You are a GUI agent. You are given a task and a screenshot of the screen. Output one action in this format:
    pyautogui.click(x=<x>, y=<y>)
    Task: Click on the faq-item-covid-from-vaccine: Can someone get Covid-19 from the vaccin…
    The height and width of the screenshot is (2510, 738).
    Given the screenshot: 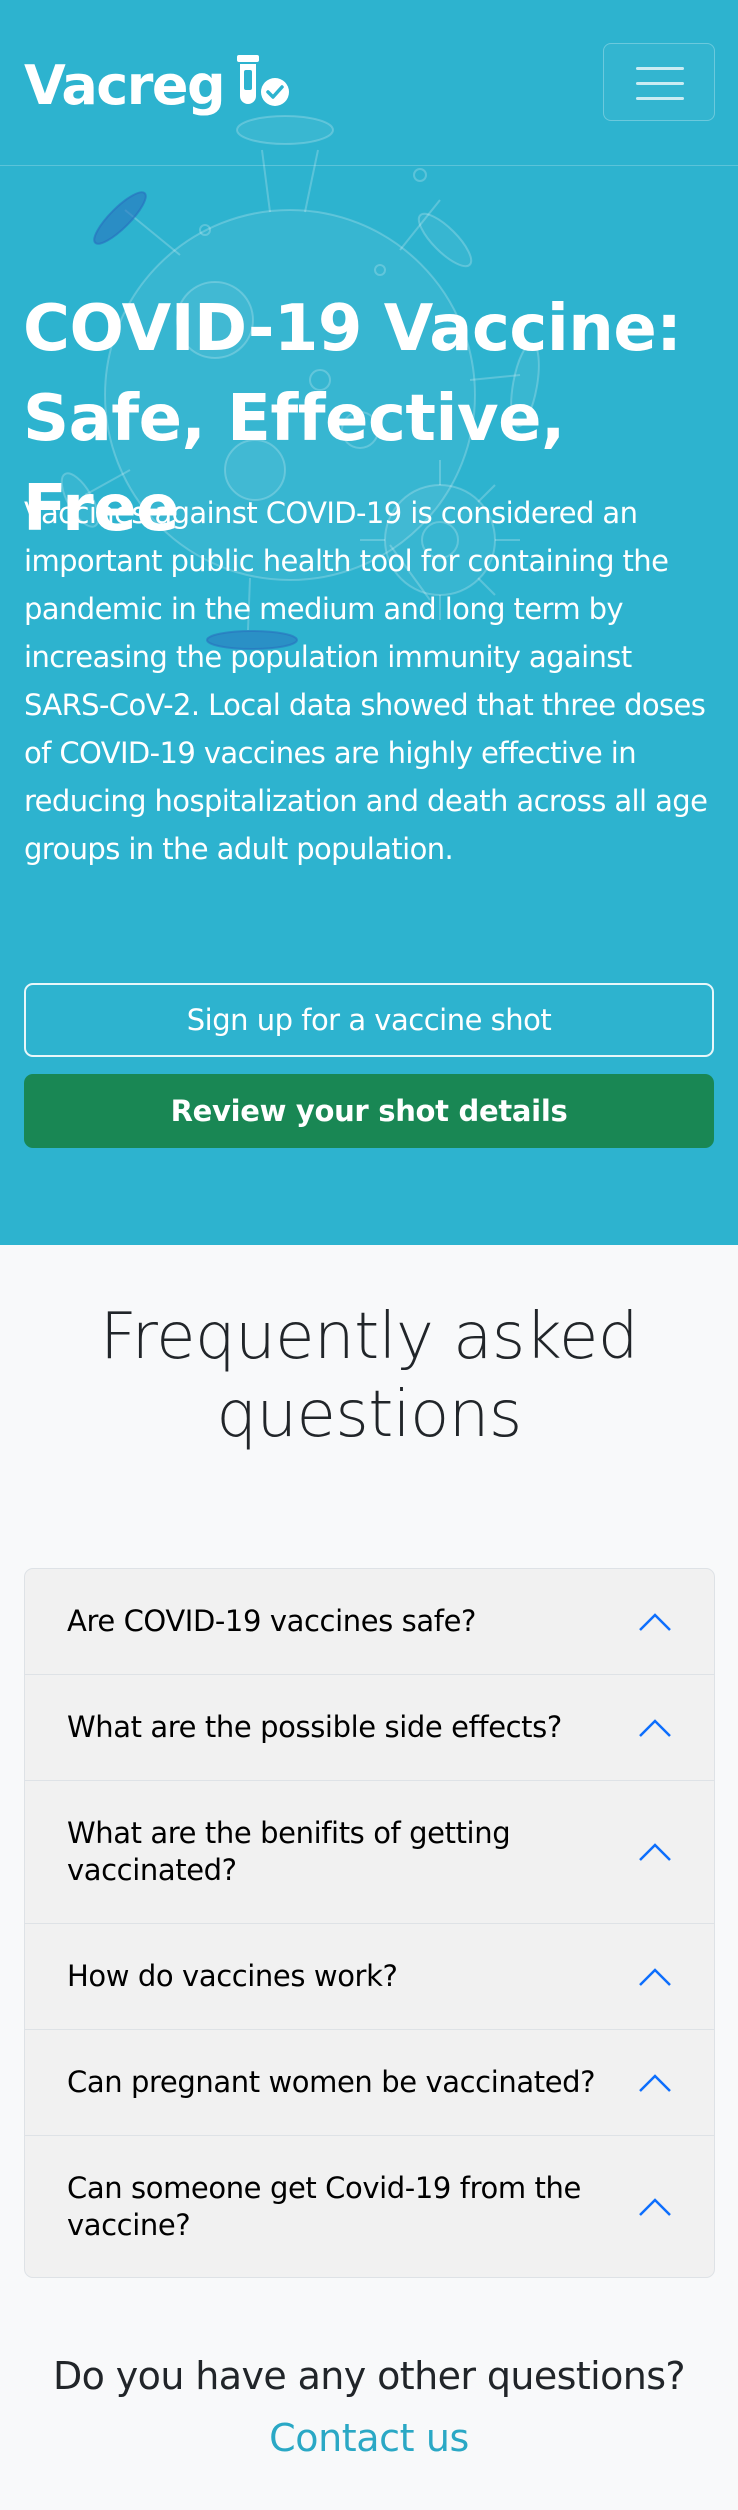 What is the action you would take?
    pyautogui.click(x=369, y=2206)
    